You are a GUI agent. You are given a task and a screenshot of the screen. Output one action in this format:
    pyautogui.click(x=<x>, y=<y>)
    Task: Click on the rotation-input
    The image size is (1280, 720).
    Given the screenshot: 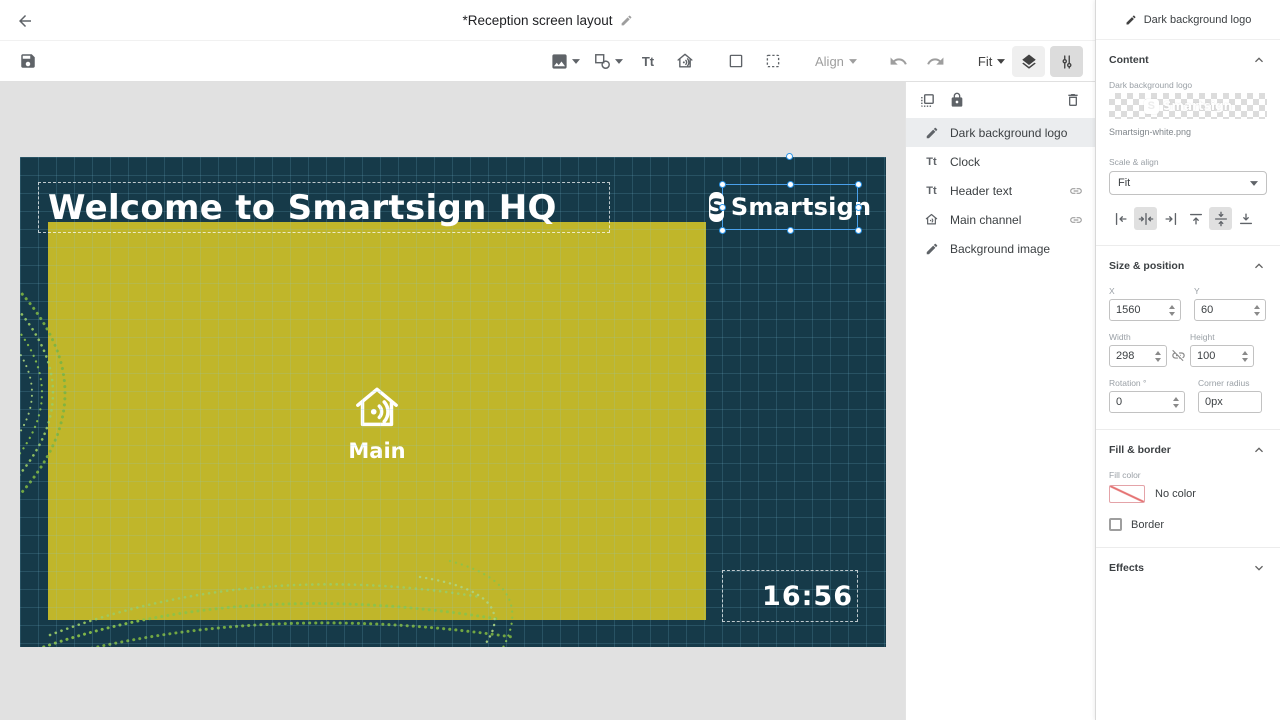 What is the action you would take?
    pyautogui.click(x=1140, y=402)
    